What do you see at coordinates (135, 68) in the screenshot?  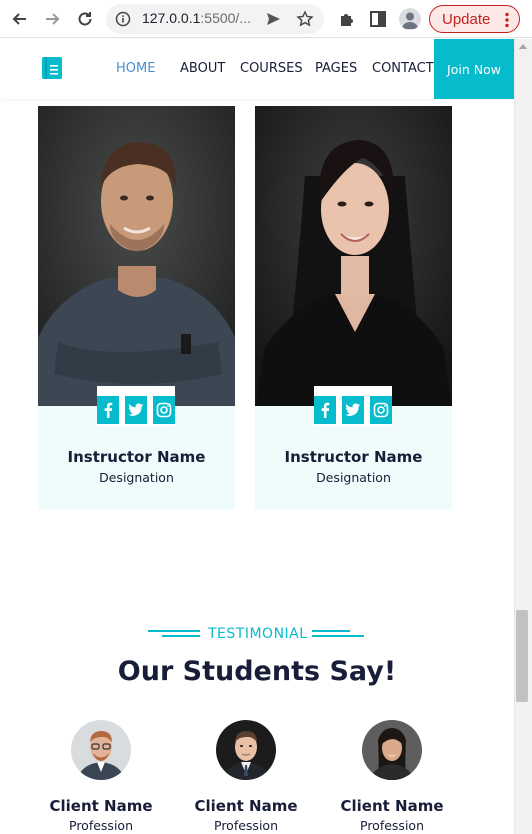 I see `nav-home: HOME` at bounding box center [135, 68].